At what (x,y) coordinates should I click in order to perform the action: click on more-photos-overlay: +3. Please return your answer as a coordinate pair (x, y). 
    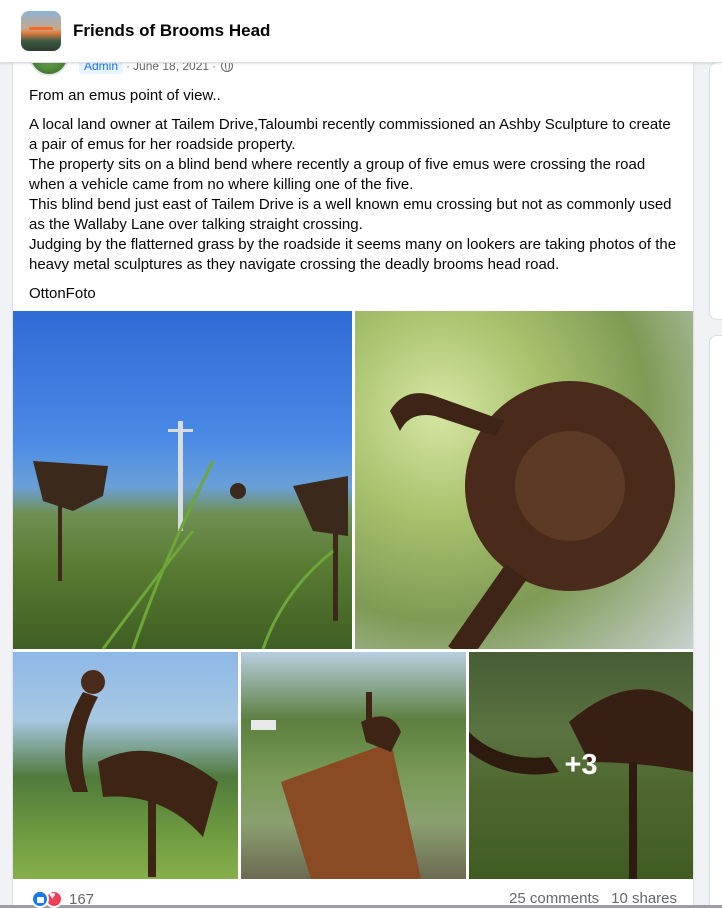
    Looking at the image, I should click on (581, 765).